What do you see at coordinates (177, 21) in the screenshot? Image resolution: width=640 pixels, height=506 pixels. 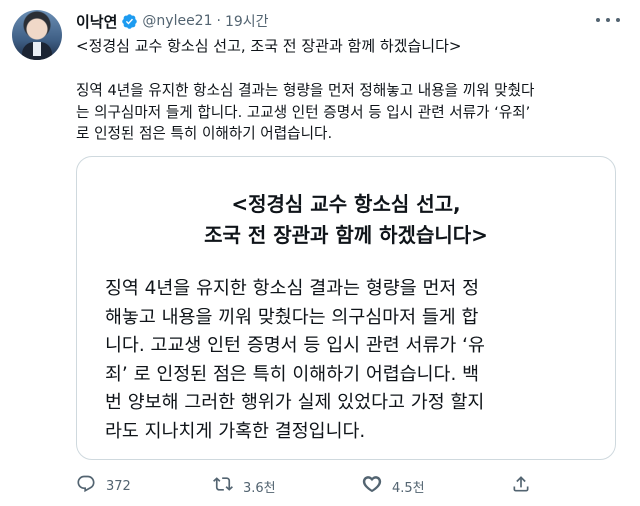 I see `author-handle: @nylee21` at bounding box center [177, 21].